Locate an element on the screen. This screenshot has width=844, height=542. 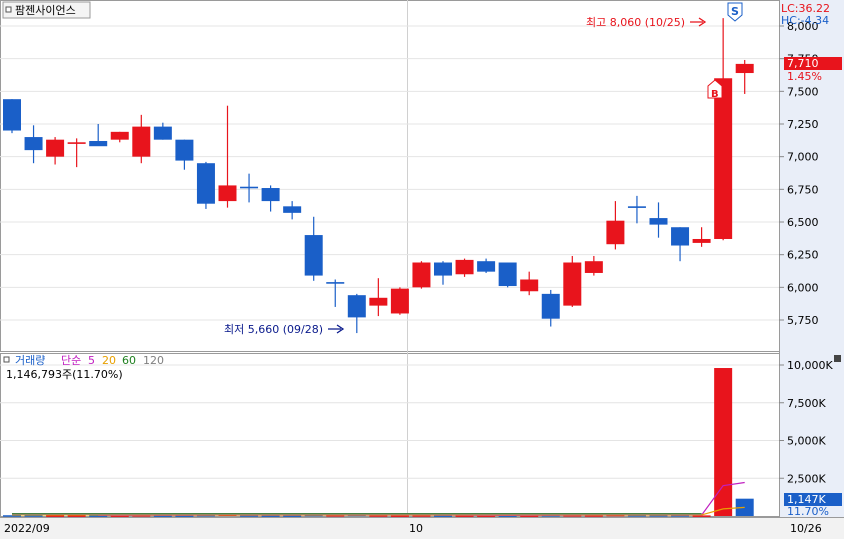
sell-signal-label: S is located at coordinates (735, 11).